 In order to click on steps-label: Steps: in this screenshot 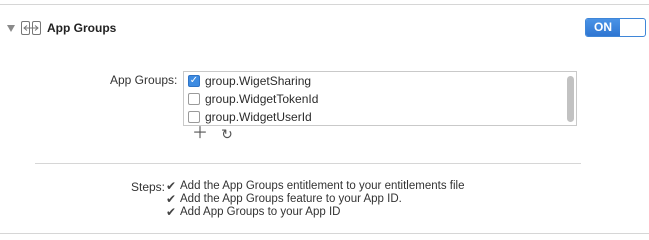, I will do `click(148, 187)`.